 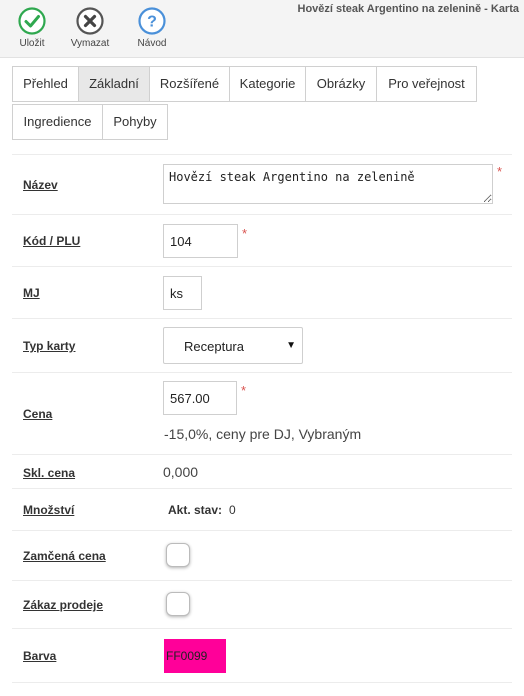 I want to click on locked-price-label: Zamčená cena, so click(x=64, y=556).